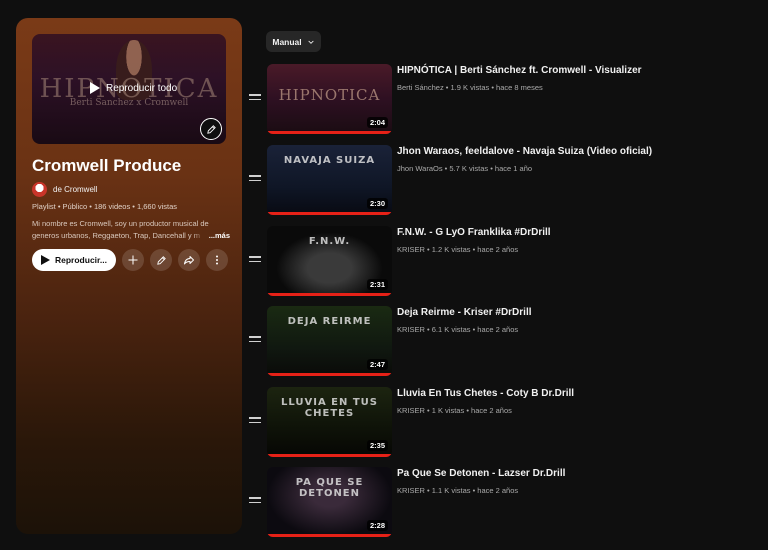 The width and height of the screenshot is (768, 550). Describe the element at coordinates (465, 168) in the screenshot. I see `video-meta: Jhon WaraOs • 5.7 K vistas • hace 1 año` at that location.